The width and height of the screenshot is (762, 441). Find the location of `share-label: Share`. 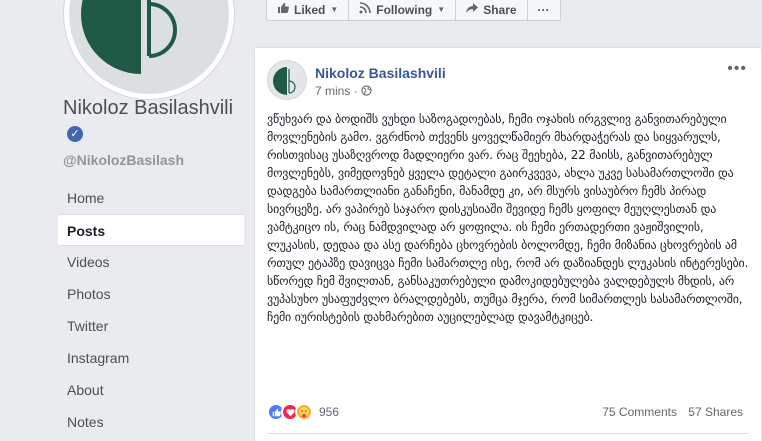

share-label: Share is located at coordinates (500, 9).